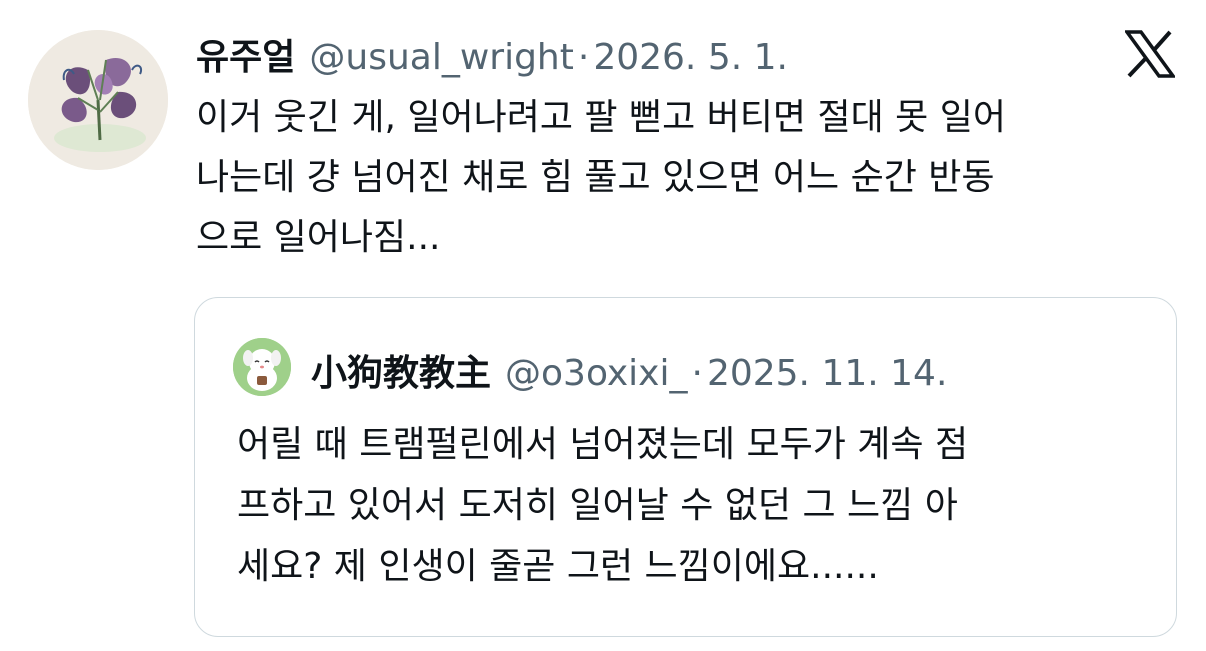 The image size is (1206, 651). I want to click on author-display-name: 유주얼, so click(245, 54).